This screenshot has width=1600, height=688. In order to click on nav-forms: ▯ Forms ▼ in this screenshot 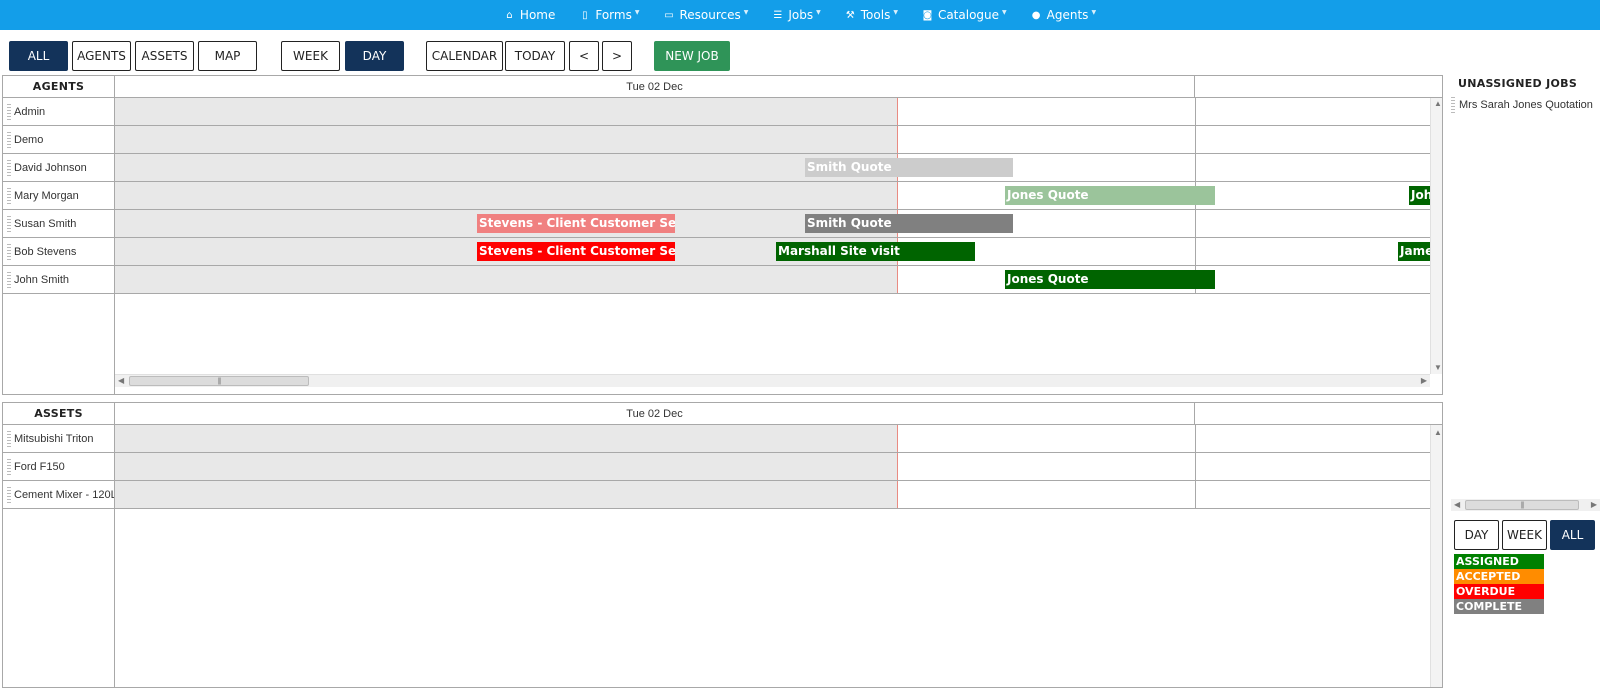, I will do `click(609, 15)`.